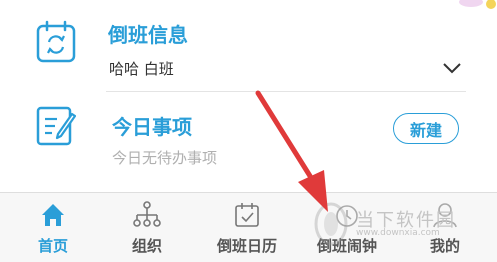 The width and height of the screenshot is (497, 262). Describe the element at coordinates (56, 126) in the screenshot. I see `notes-edit-icon` at that location.